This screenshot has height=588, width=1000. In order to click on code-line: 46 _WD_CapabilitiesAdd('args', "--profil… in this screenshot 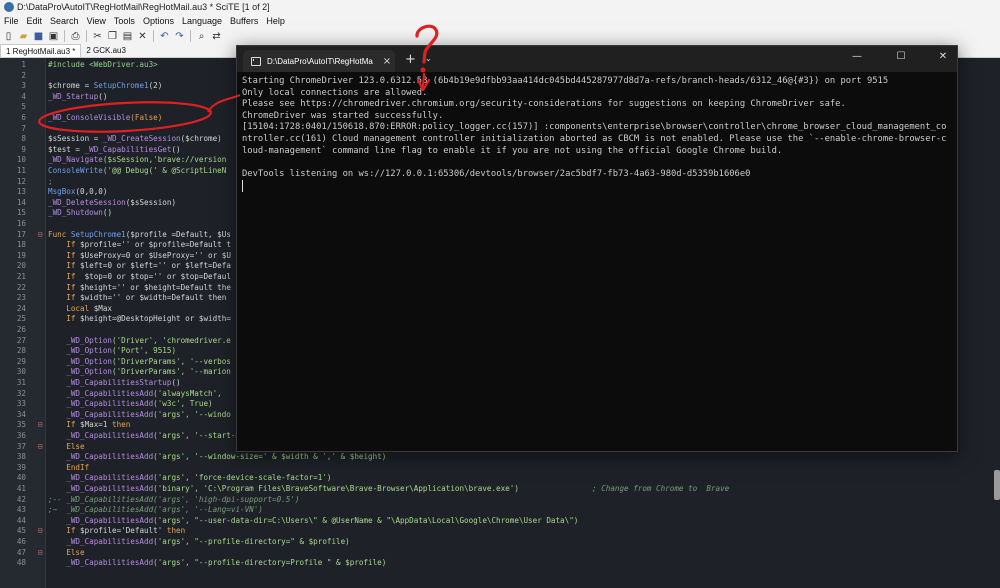, I will do `click(500, 542)`.